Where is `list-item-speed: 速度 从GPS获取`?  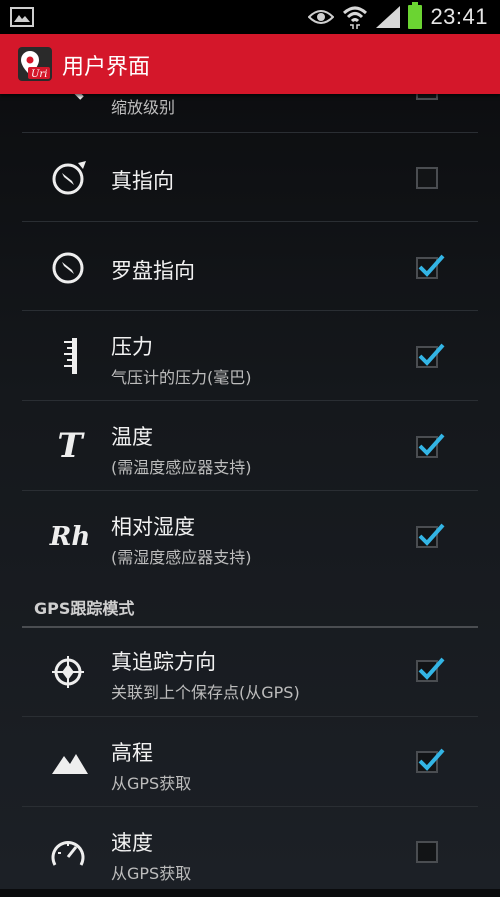
list-item-speed: 速度 从GPS获取 is located at coordinates (250, 851).